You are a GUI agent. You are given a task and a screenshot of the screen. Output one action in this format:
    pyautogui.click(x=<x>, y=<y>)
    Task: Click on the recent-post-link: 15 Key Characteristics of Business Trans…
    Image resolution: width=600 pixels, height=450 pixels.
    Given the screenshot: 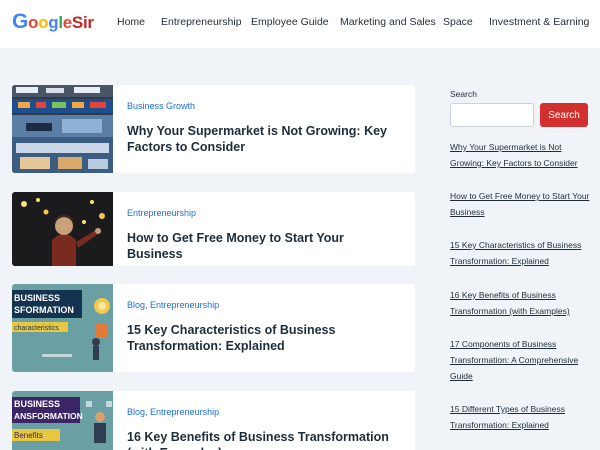 What is the action you would take?
    pyautogui.click(x=522, y=253)
    